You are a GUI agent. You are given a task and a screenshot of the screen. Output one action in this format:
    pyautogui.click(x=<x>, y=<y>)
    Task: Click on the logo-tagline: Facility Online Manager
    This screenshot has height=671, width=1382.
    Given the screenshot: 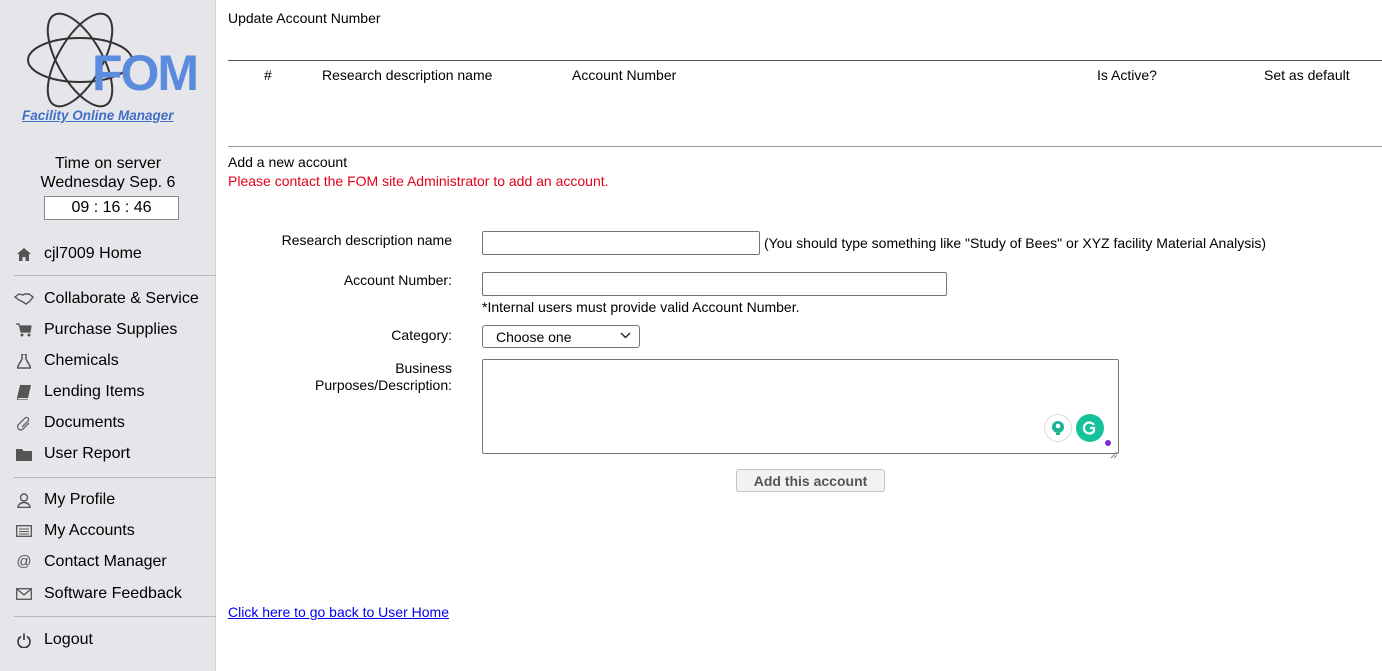 What is the action you would take?
    pyautogui.click(x=98, y=115)
    